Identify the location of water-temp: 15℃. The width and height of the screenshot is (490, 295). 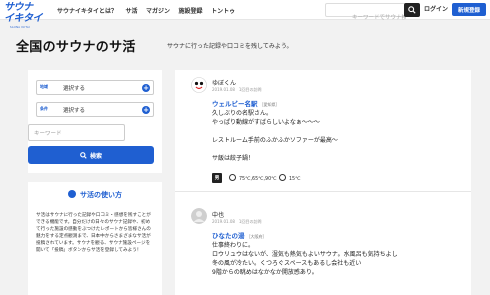
(290, 178).